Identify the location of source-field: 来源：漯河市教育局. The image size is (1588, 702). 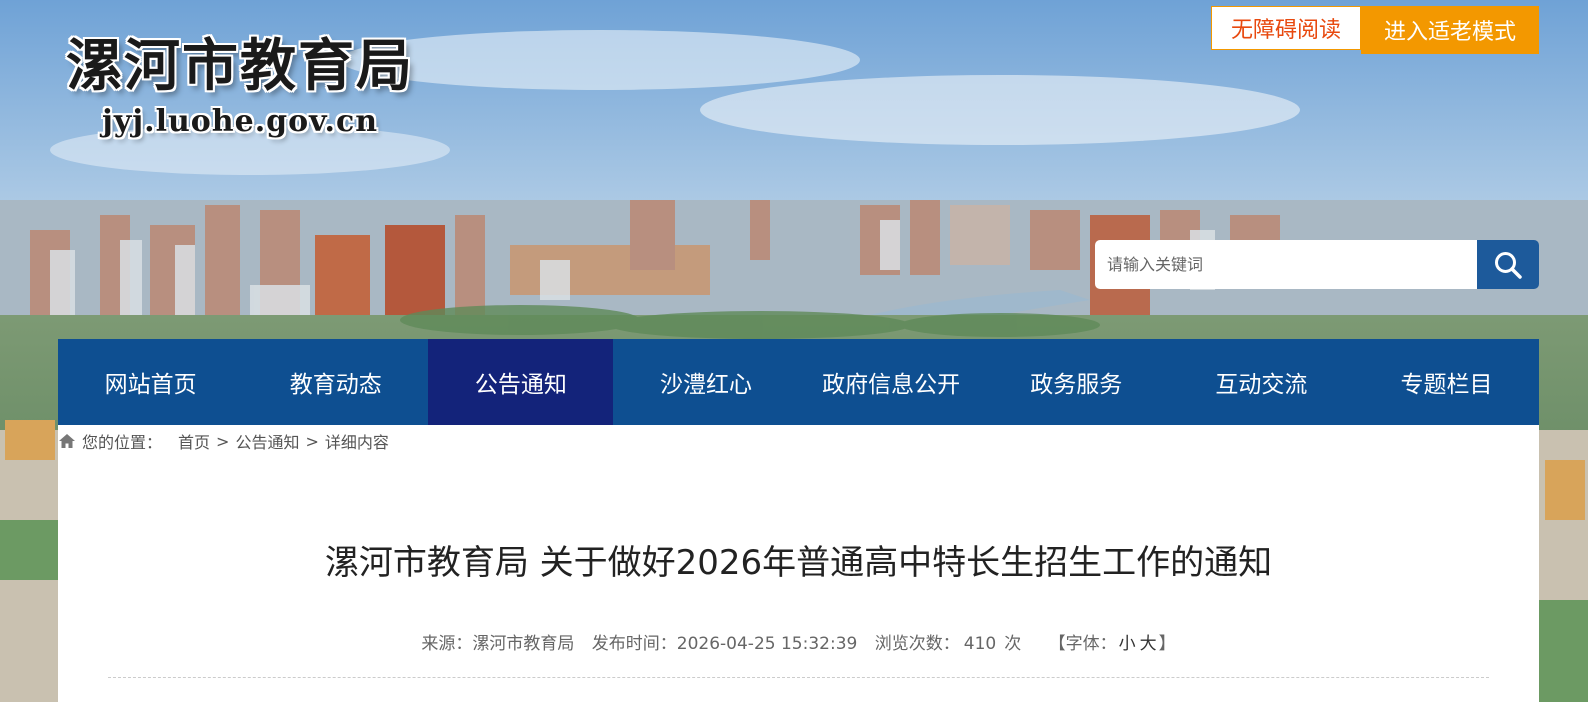
(497, 644).